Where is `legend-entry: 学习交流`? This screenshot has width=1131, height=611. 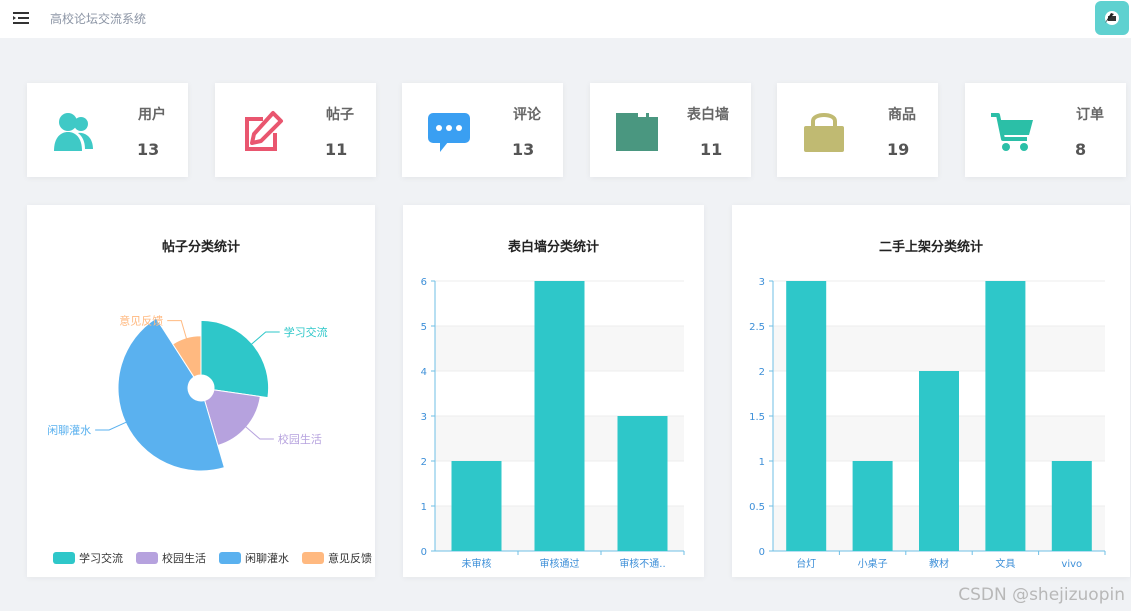
legend-entry: 学习交流 is located at coordinates (101, 558).